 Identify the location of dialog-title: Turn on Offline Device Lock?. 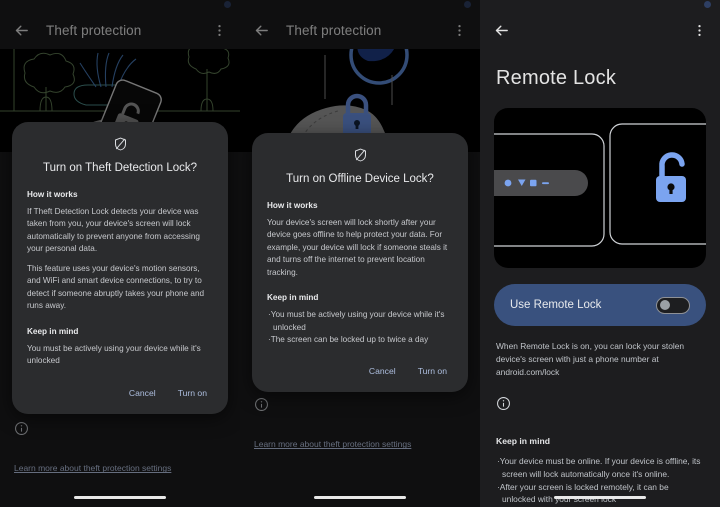
(360, 179).